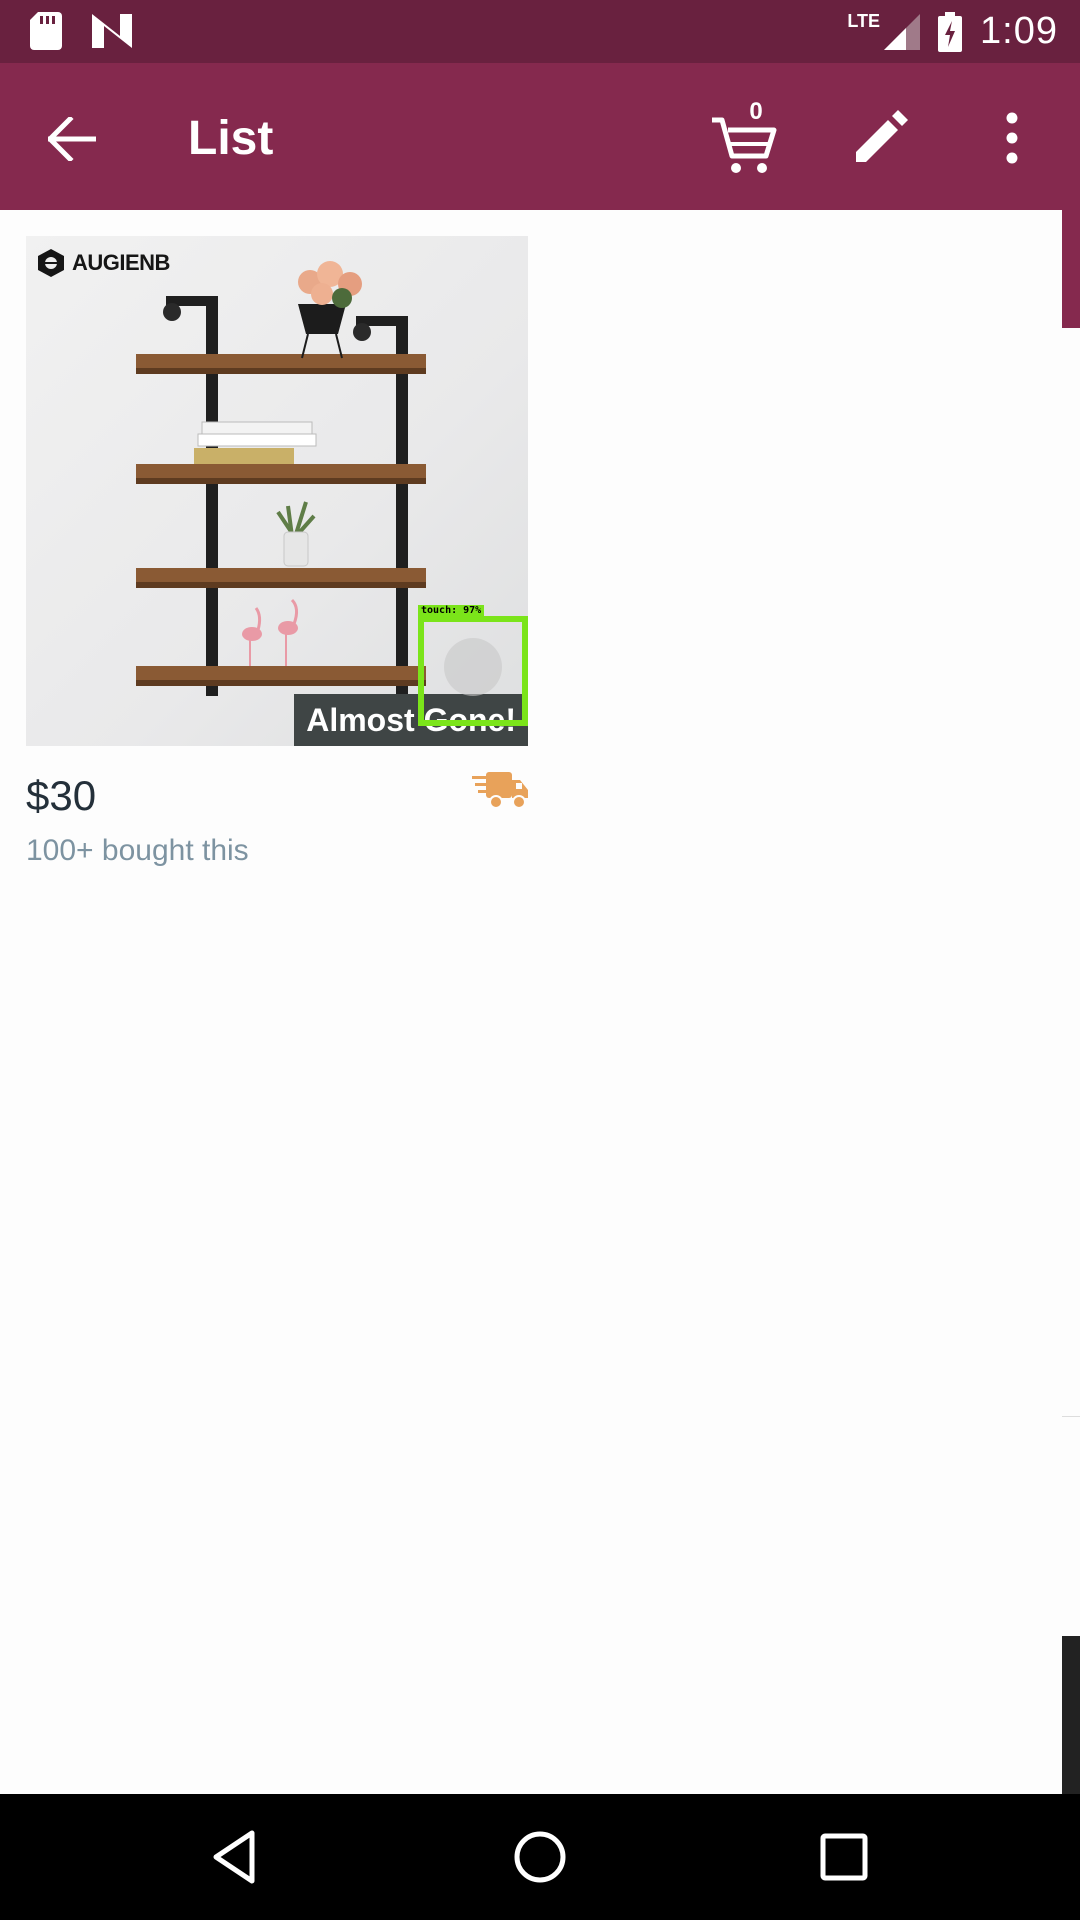 The width and height of the screenshot is (1080, 1920). I want to click on battery-charging-icon, so click(950, 31).